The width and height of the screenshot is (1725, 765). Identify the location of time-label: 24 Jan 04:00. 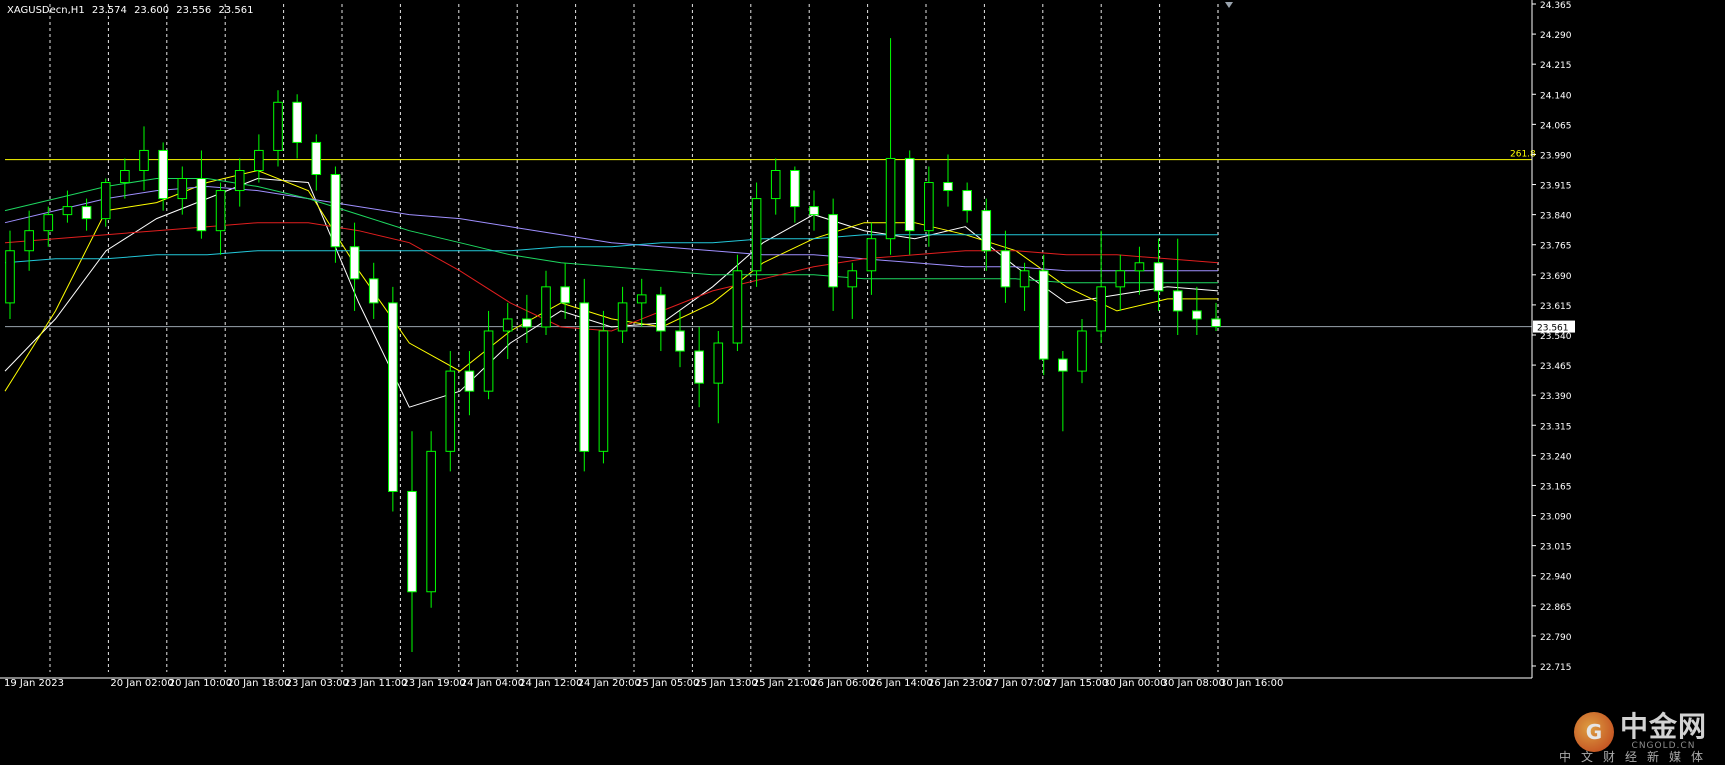
(492, 683).